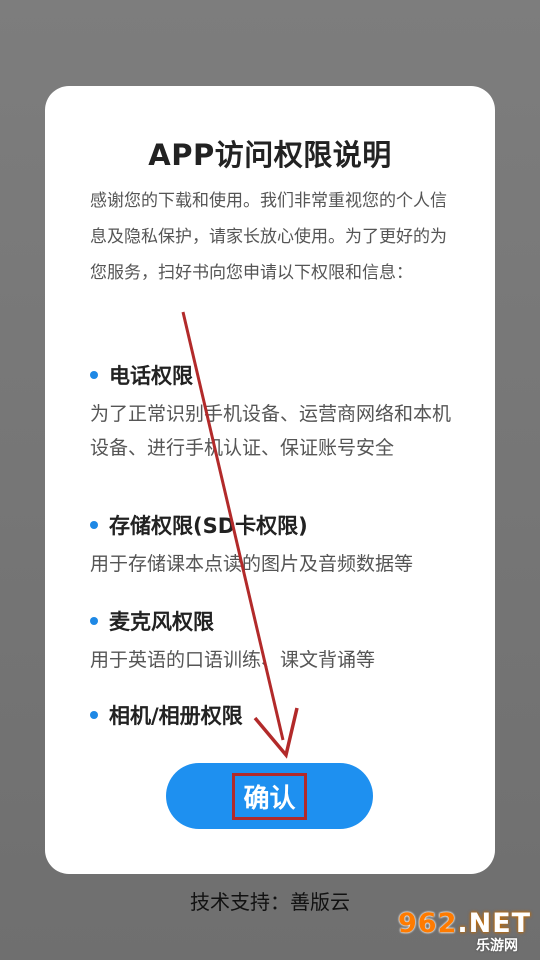  What do you see at coordinates (466, 932) in the screenshot?
I see `site-watermark-logo: 962.NET 乐游网` at bounding box center [466, 932].